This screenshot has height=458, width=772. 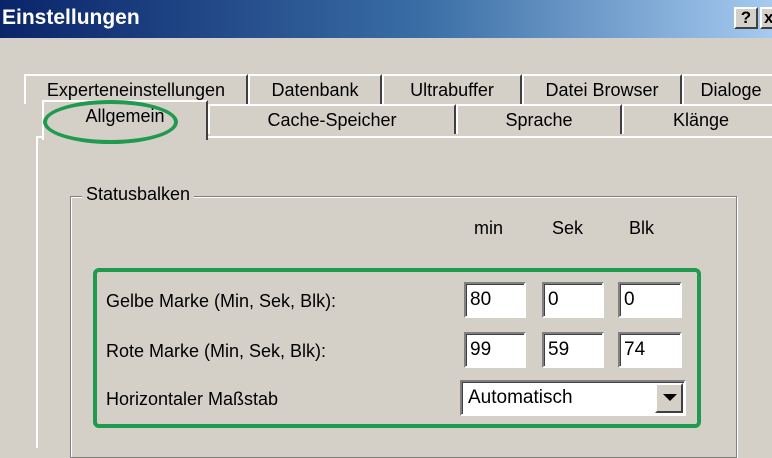 I want to click on horizontal-scale-label: Horizontaler Maßstab, so click(x=192, y=399).